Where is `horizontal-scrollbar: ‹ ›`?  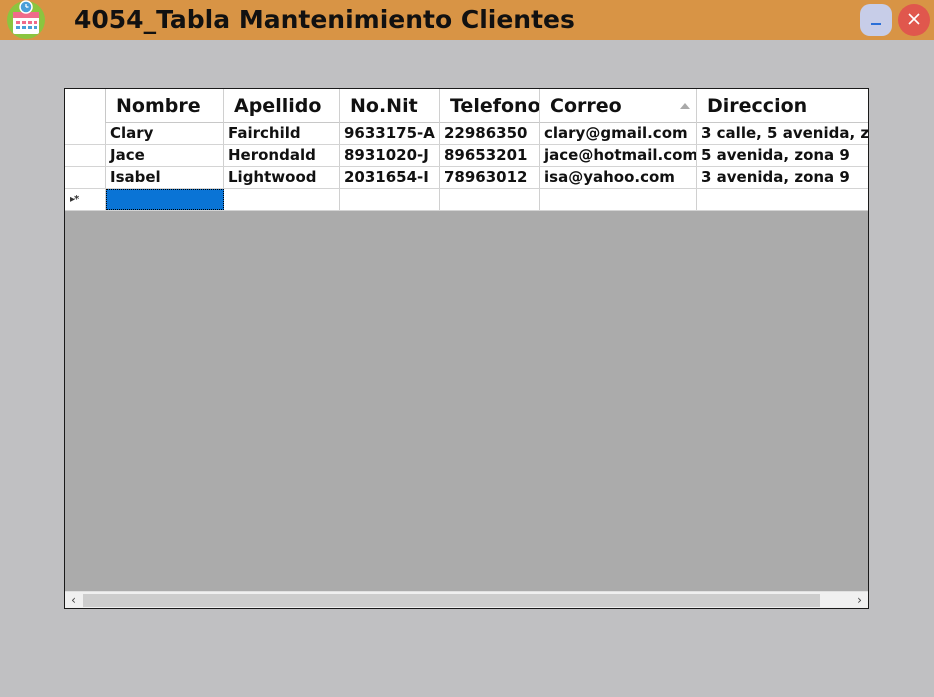
horizontal-scrollbar: ‹ › is located at coordinates (466, 599).